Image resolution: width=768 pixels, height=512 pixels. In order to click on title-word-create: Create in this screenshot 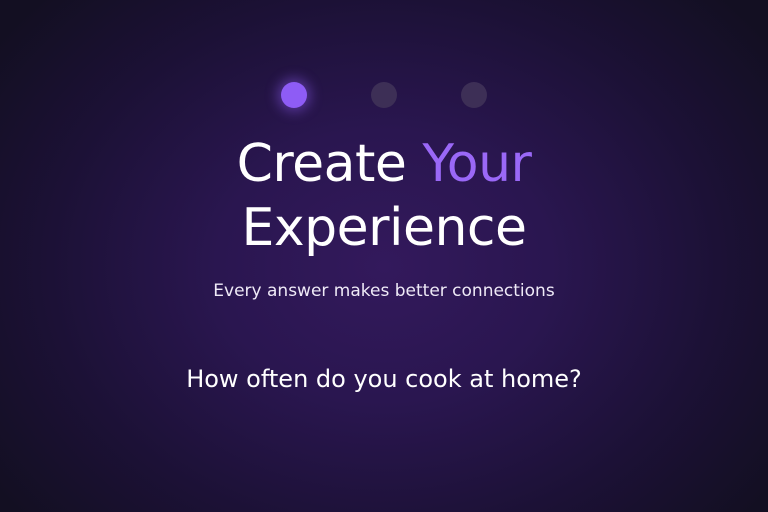, I will do `click(321, 164)`.